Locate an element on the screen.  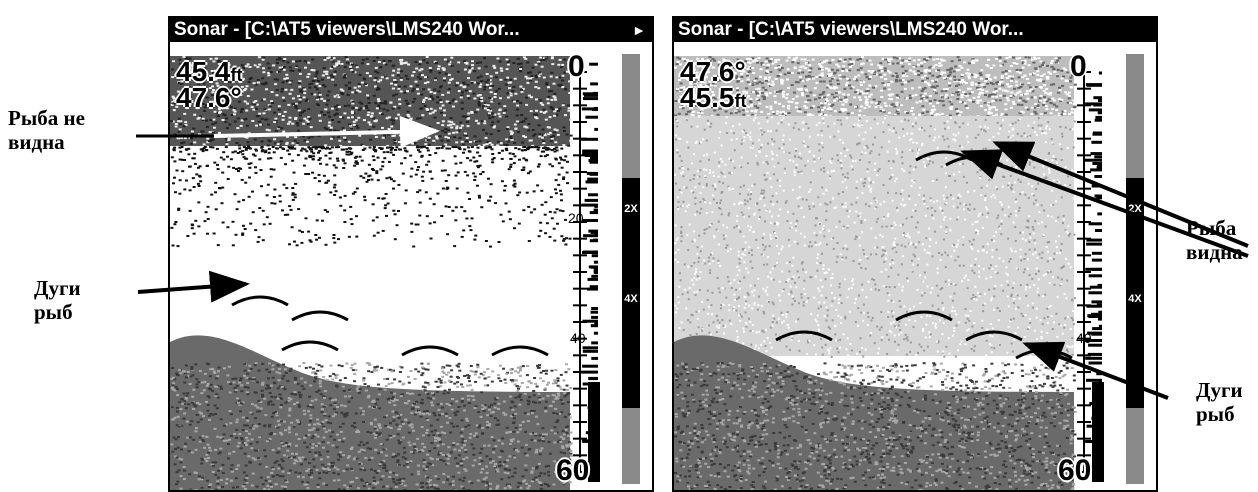
arrow-fish-arcs-right is located at coordinates (1095, 370).